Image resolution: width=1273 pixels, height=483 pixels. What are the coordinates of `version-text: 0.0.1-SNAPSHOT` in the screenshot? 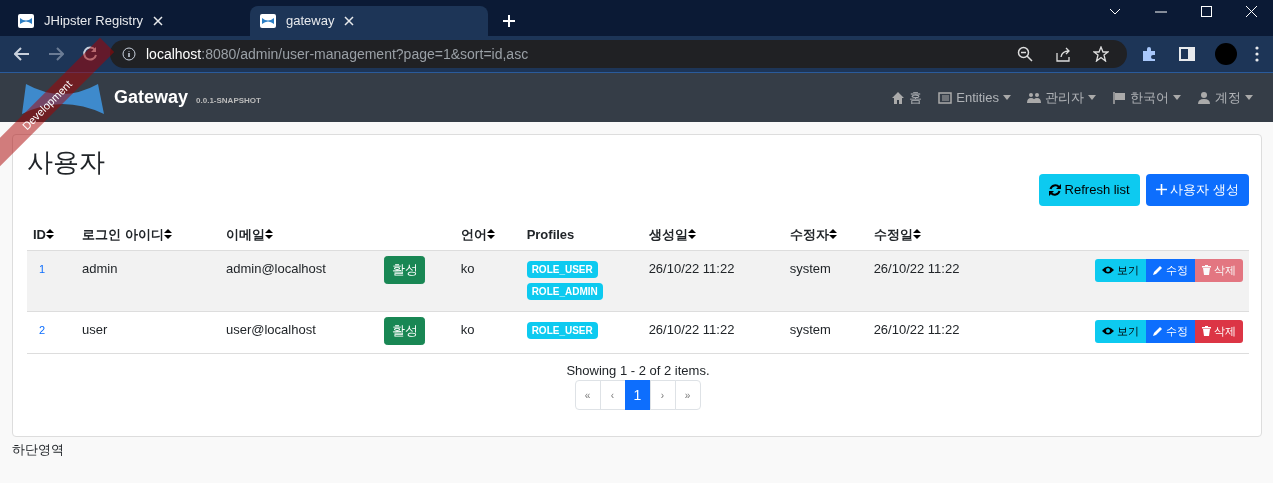 It's located at (228, 100).